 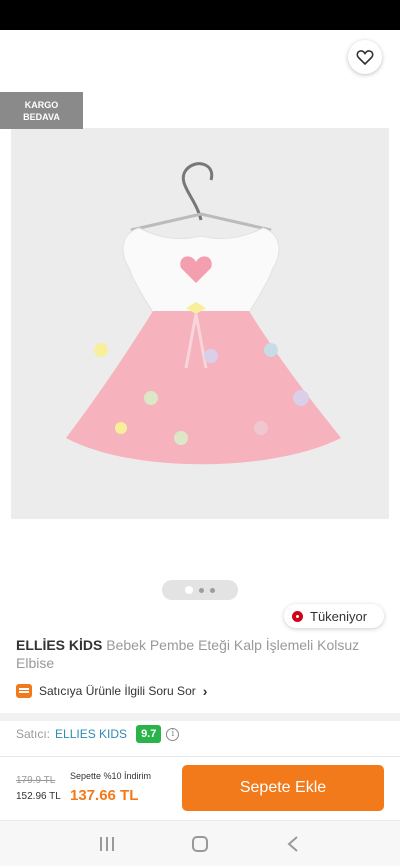 What do you see at coordinates (36, 780) in the screenshot?
I see `old-price: 179.9 TL` at bounding box center [36, 780].